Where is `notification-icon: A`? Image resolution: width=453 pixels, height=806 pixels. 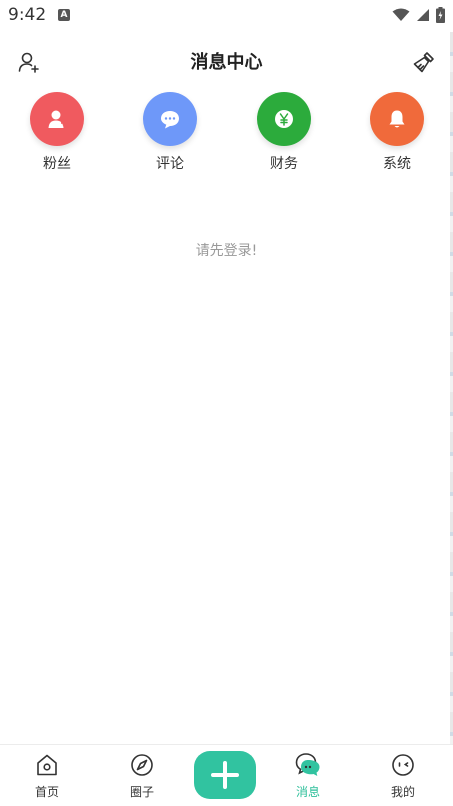 notification-icon: A is located at coordinates (64, 15).